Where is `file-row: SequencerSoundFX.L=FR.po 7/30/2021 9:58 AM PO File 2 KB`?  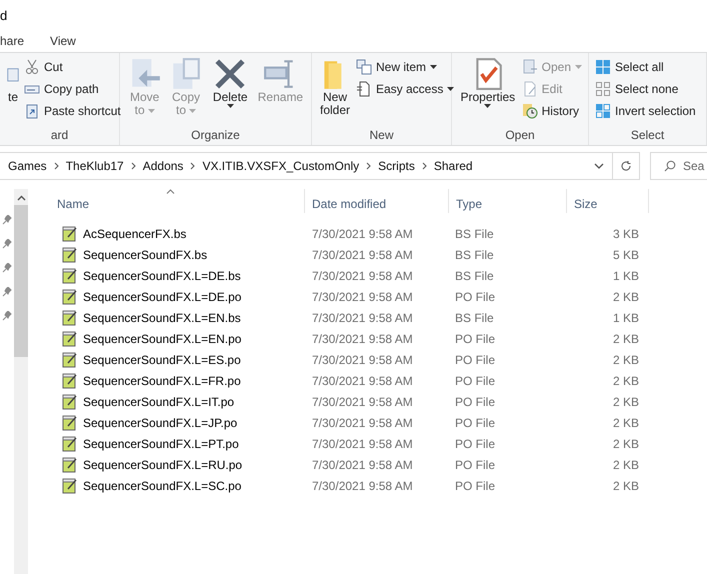 file-row: SequencerSoundFX.L=FR.po 7/30/2021 9:58 AM PO File 2 KB is located at coordinates (378, 380).